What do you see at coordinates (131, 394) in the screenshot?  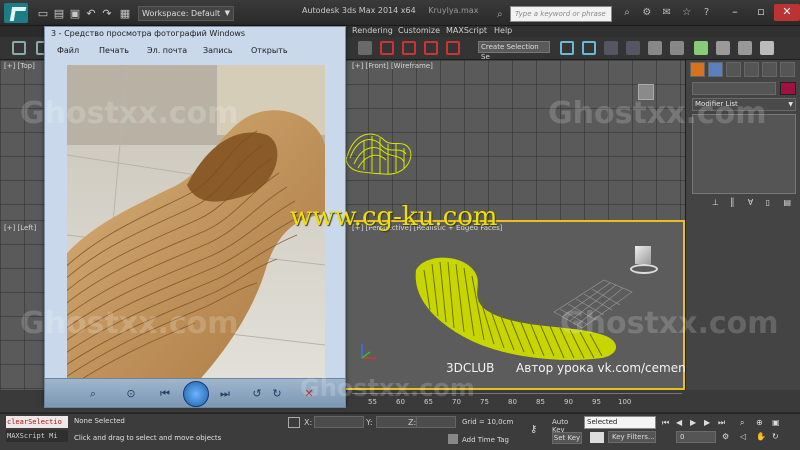 I see `actual-size-icon: ⊙` at bounding box center [131, 394].